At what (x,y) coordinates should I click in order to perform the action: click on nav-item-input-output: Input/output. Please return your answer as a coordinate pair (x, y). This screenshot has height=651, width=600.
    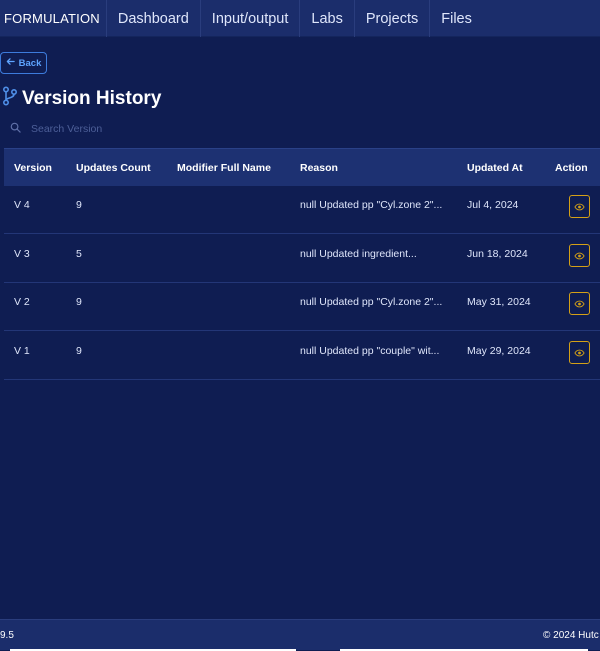
    Looking at the image, I should click on (251, 18).